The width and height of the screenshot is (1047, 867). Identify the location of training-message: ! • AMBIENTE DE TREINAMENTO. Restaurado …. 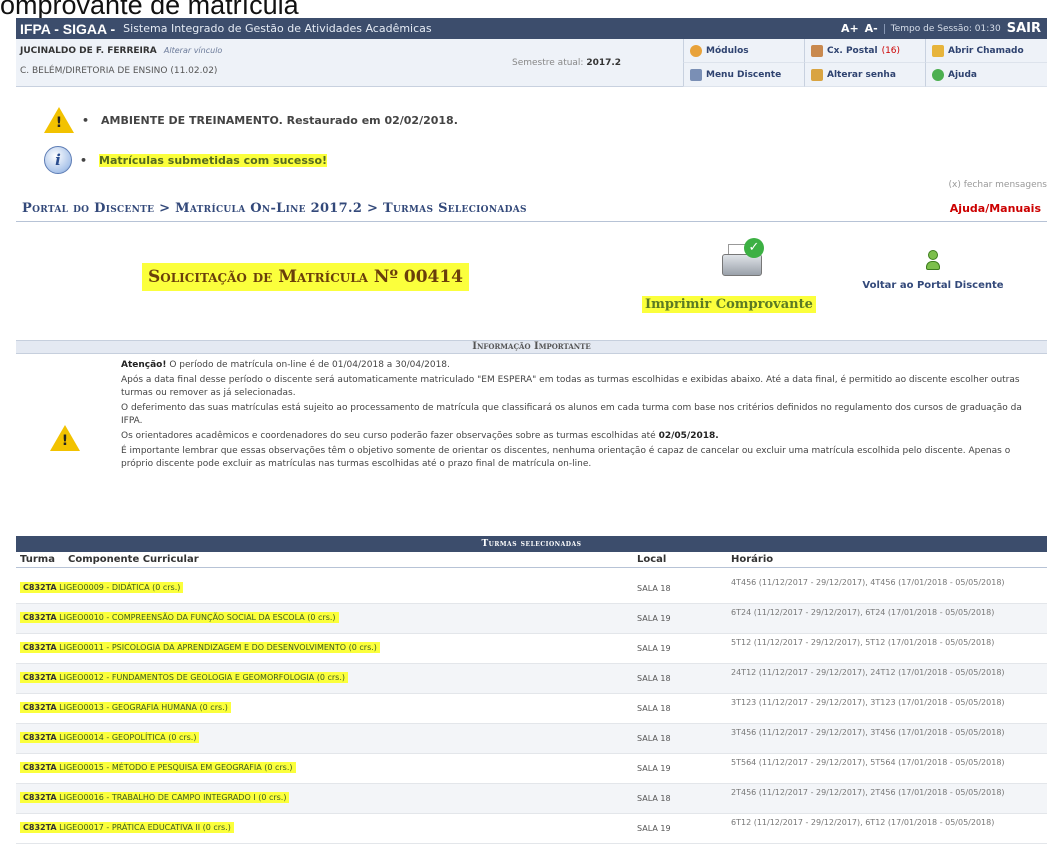
(251, 120).